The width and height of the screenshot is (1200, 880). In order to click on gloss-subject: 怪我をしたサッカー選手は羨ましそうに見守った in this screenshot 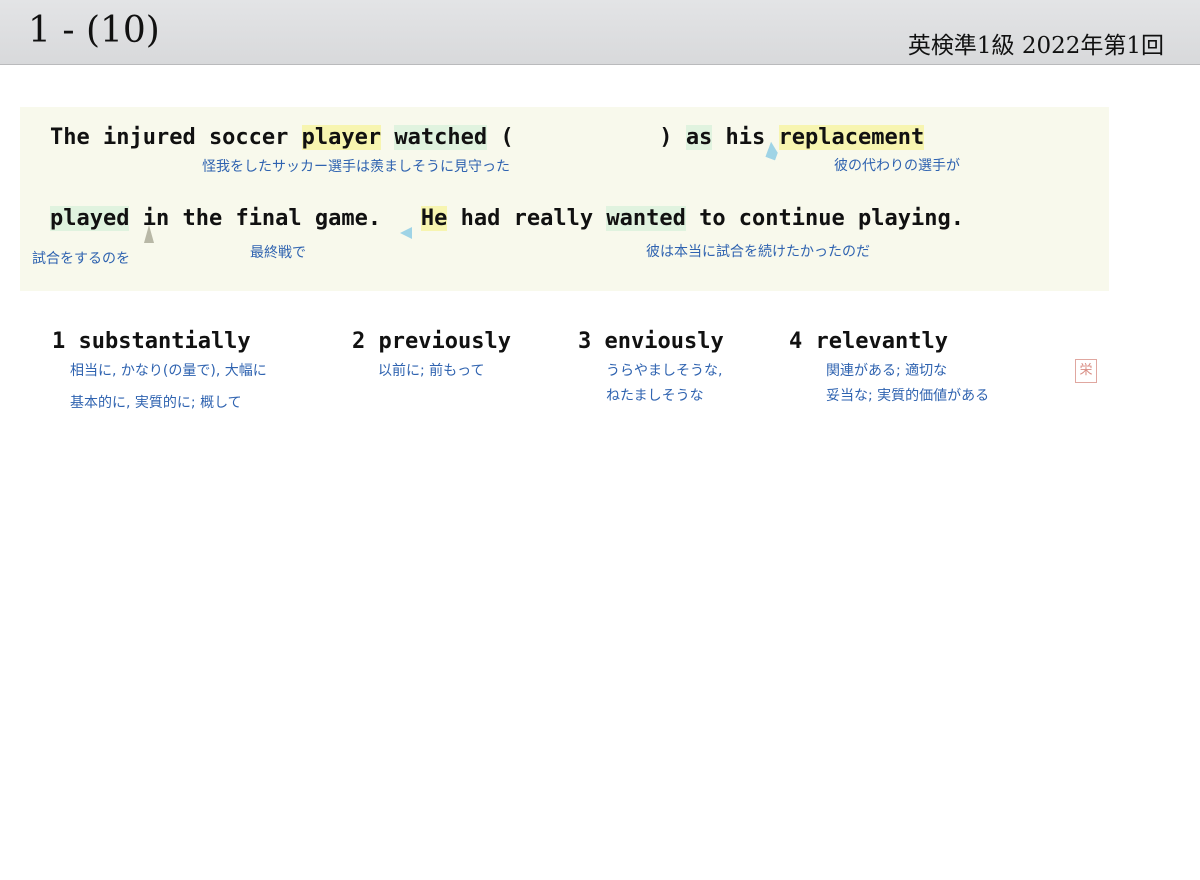, I will do `click(356, 167)`.